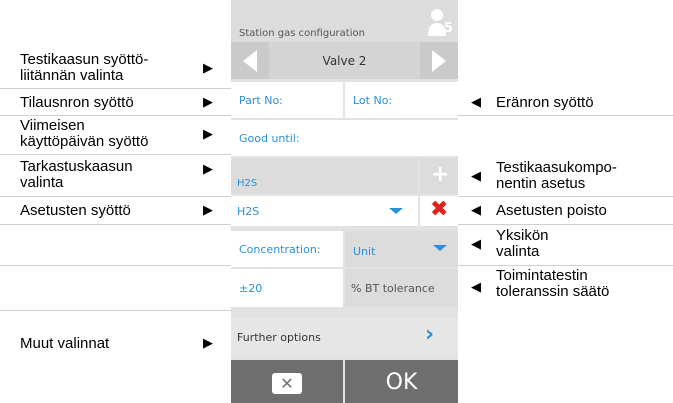 The height and width of the screenshot is (403, 673). I want to click on tolerance-unit: % BT tolerance, so click(393, 288).